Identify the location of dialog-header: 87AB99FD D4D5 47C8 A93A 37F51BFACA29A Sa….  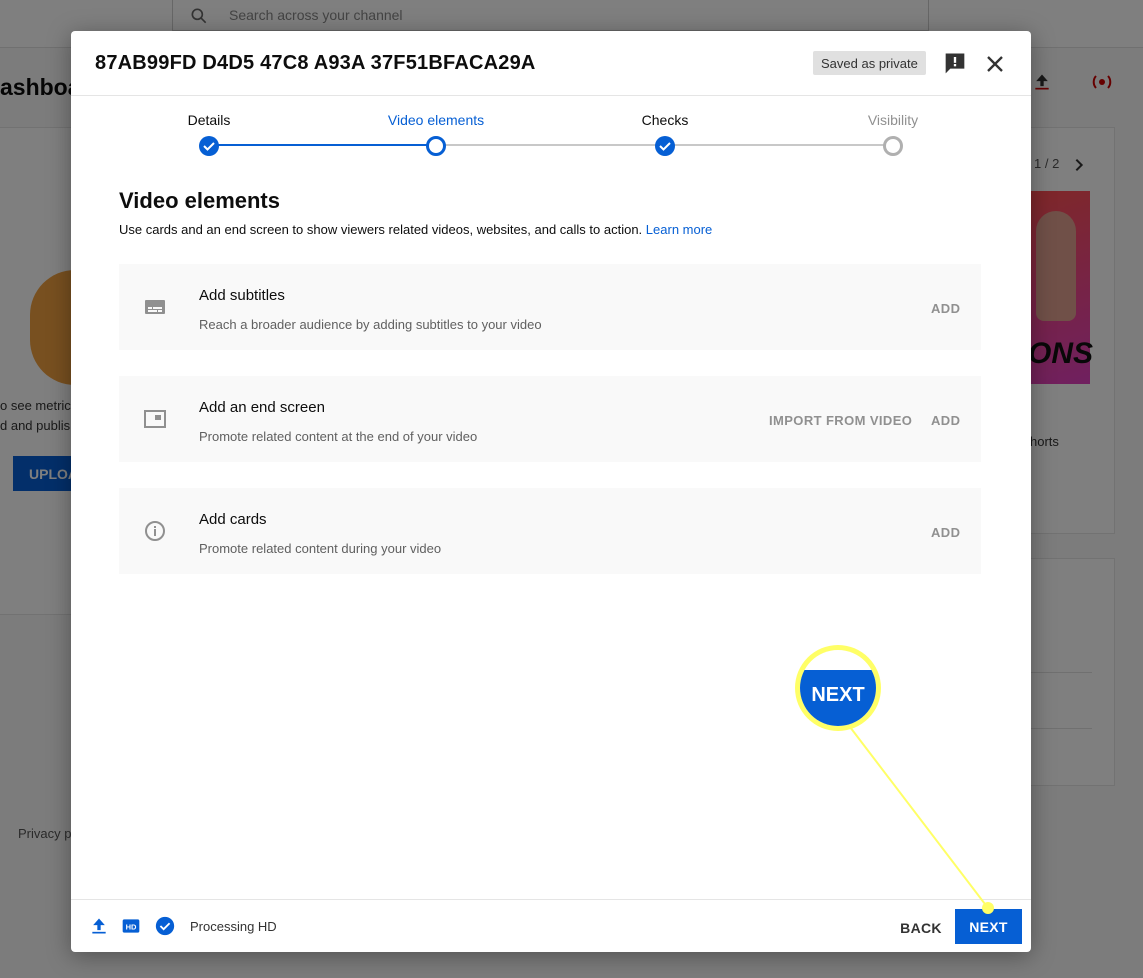
(551, 63).